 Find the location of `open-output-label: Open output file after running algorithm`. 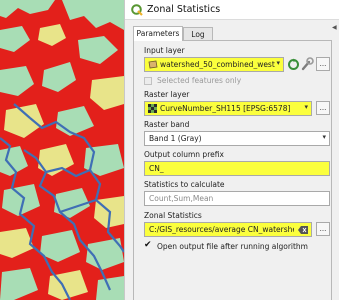

open-output-label: Open output file after running algorithm is located at coordinates (232, 246).